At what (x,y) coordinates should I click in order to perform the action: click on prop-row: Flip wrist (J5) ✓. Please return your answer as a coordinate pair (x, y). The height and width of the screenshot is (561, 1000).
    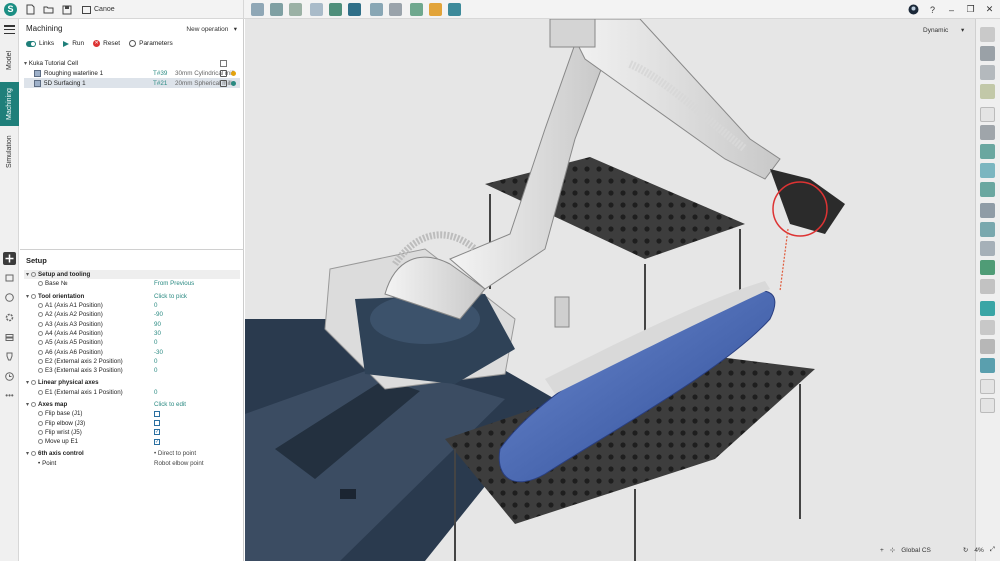
    Looking at the image, I should click on (132, 432).